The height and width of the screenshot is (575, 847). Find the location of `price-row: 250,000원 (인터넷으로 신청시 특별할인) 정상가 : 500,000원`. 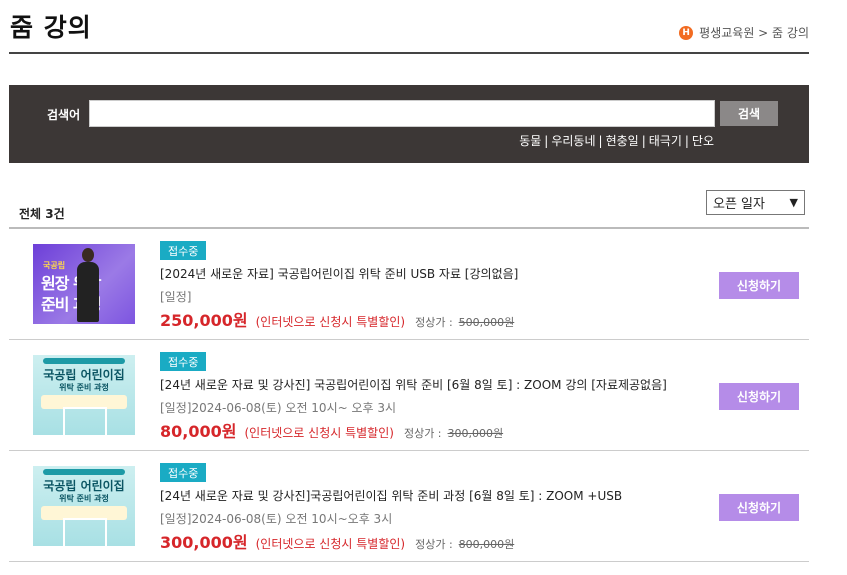

price-row: 250,000원 (인터넷으로 신청시 특별할인) 정상가 : 500,000원 is located at coordinates (337, 319).